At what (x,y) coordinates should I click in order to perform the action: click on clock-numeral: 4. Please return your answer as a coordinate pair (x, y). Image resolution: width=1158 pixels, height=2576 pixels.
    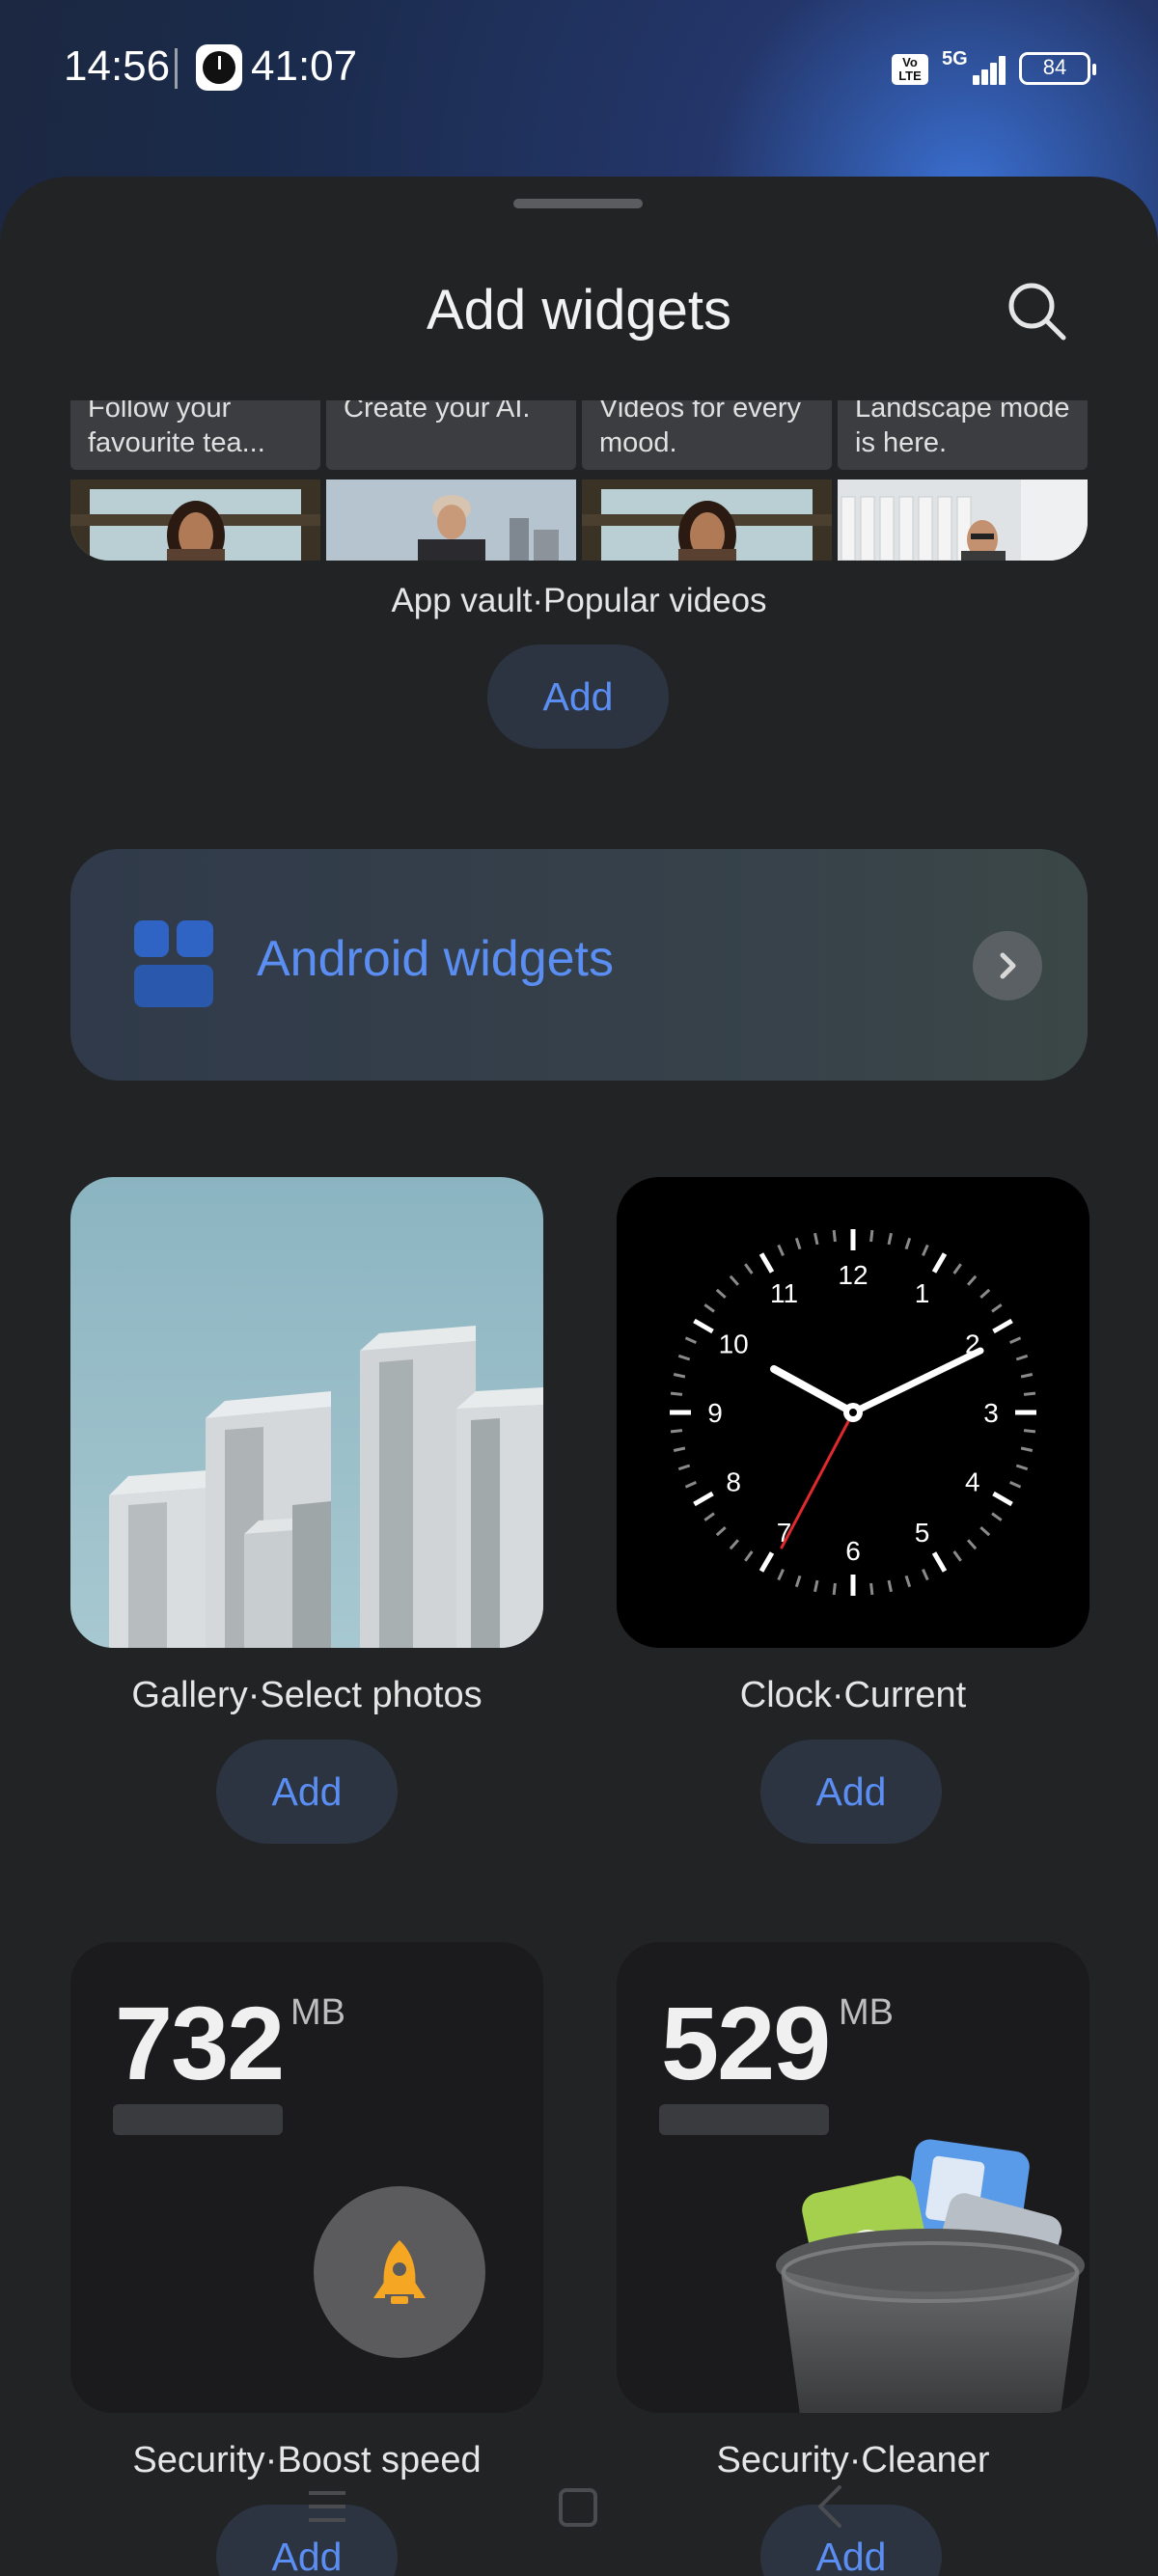
    Looking at the image, I should click on (972, 1482).